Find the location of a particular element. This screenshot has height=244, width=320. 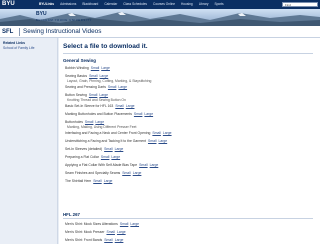

item-title: Button Sewing is located at coordinates (76, 95).